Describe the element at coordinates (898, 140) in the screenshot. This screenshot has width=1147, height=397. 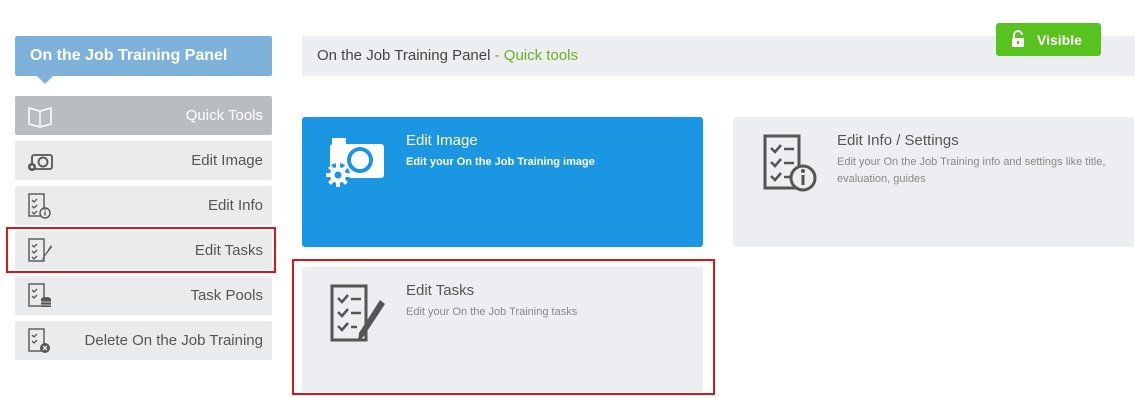
I see `tile-title: Edit Info / Settings` at that location.